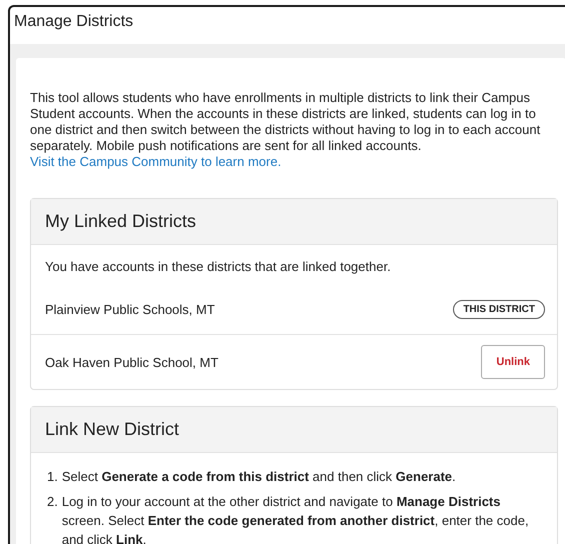 The height and width of the screenshot is (544, 565). I want to click on intro-paragraph: This tool allows students who have enrollments in multiple districts to link their Campus Student accounts. When the accounts in these districts are linked, students can log in to one district and then switch between the districts without having to log in to each account separately. Mobile push notifications are sent for all linked accounts. Visit the Campus Community to learn more., so click(286, 130).